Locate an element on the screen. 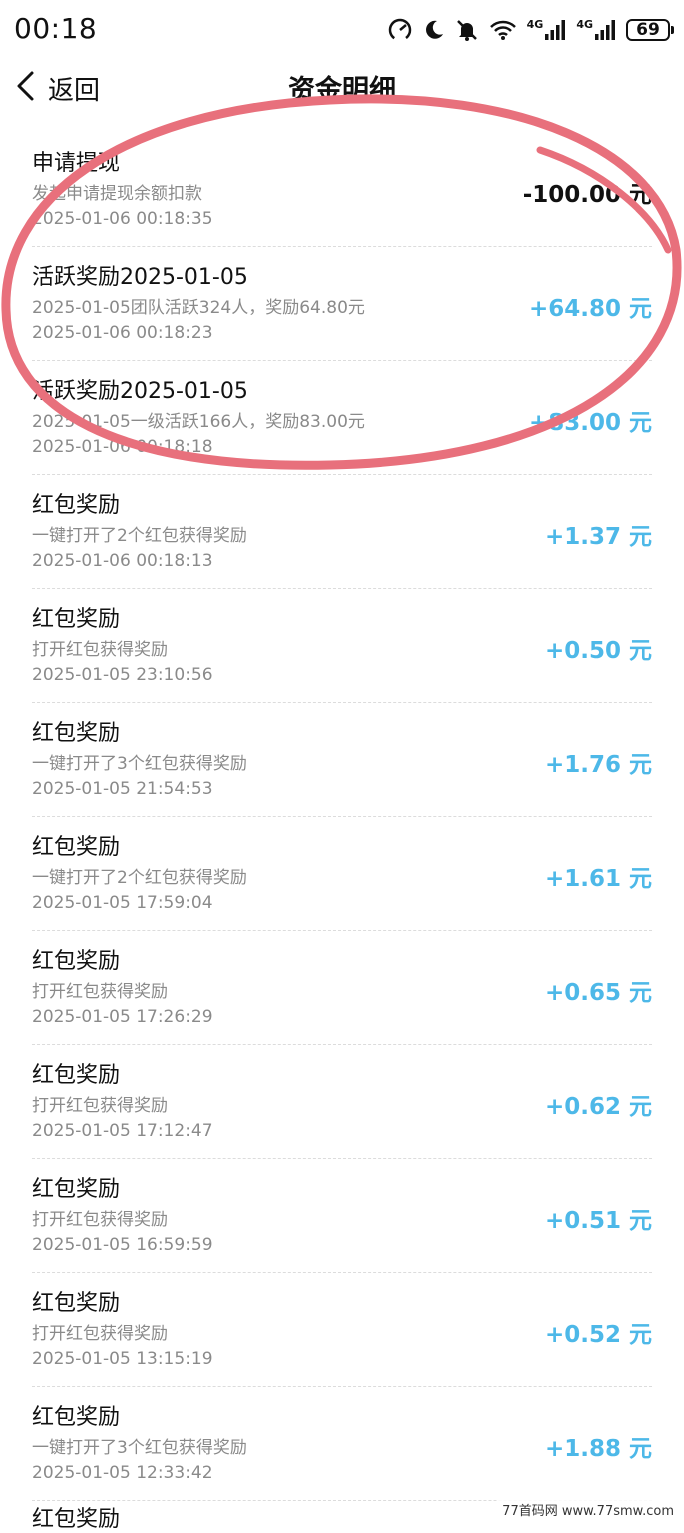 The width and height of the screenshot is (684, 1533). record-timestamp: 2025-01-06 00:18:23 is located at coordinates (122, 333).